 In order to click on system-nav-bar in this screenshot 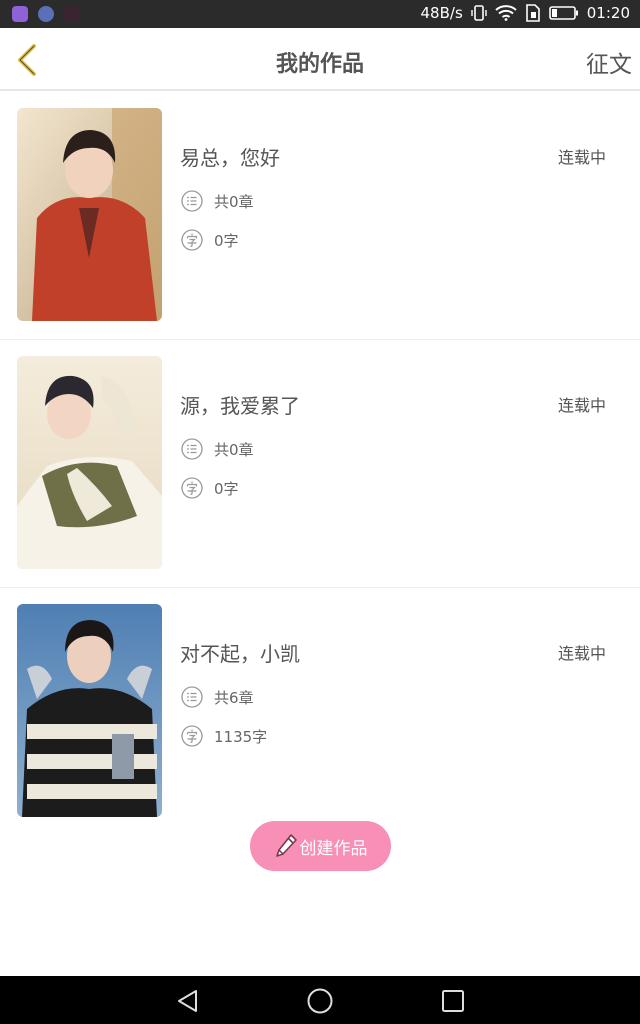, I will do `click(320, 1000)`.